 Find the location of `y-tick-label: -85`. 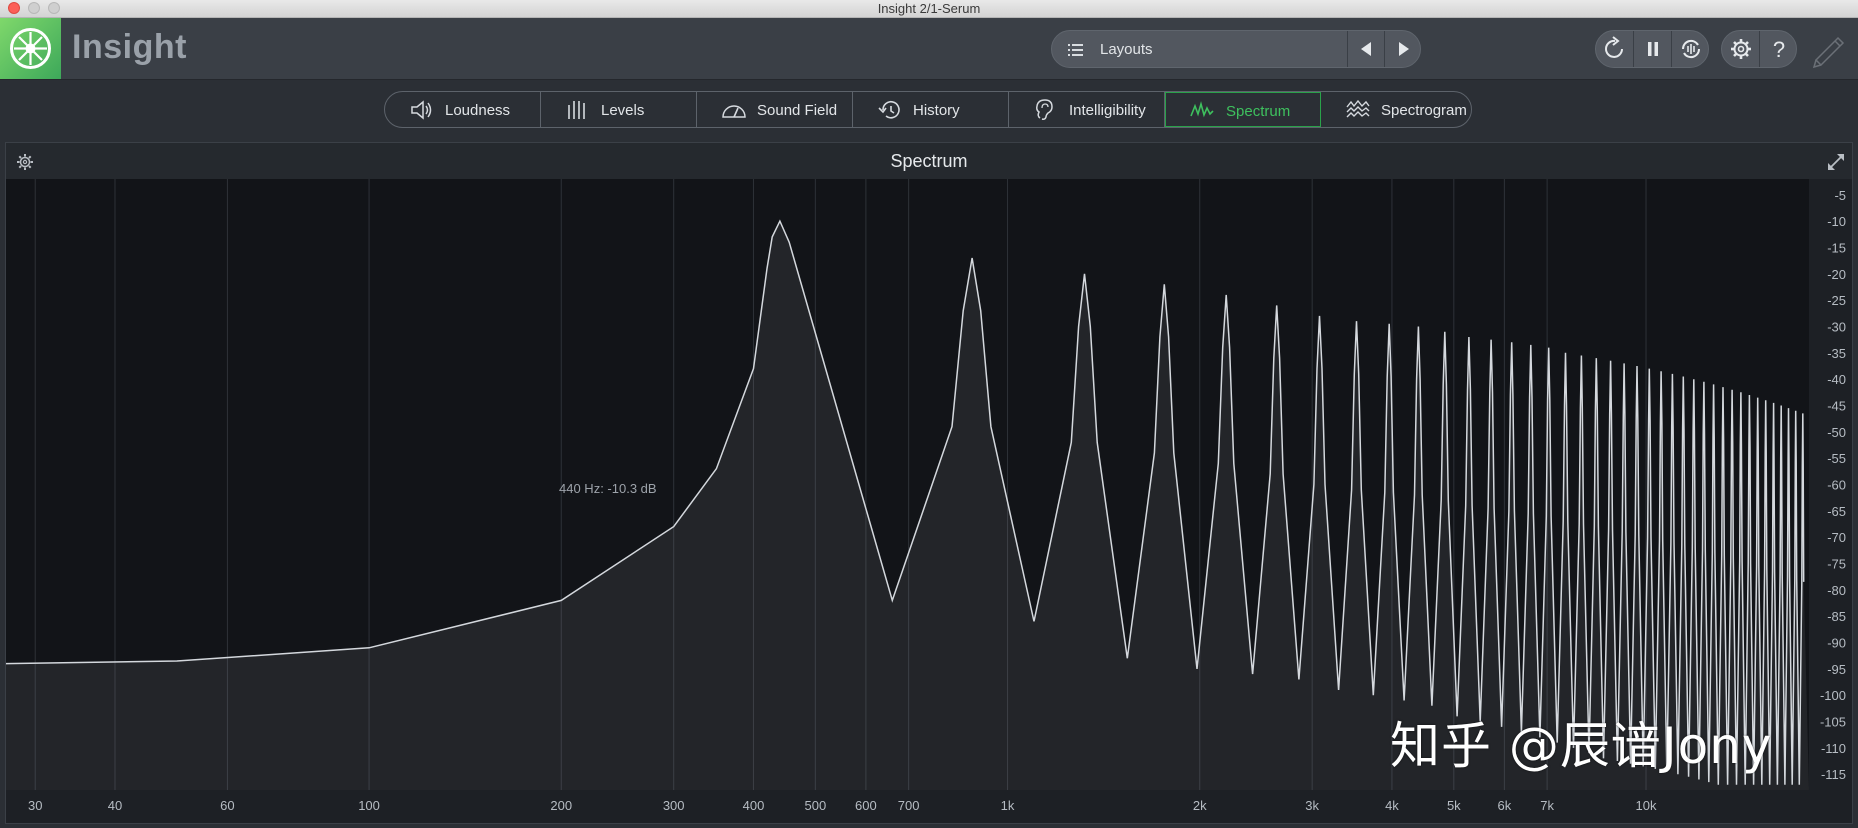

y-tick-label: -85 is located at coordinates (1836, 616).